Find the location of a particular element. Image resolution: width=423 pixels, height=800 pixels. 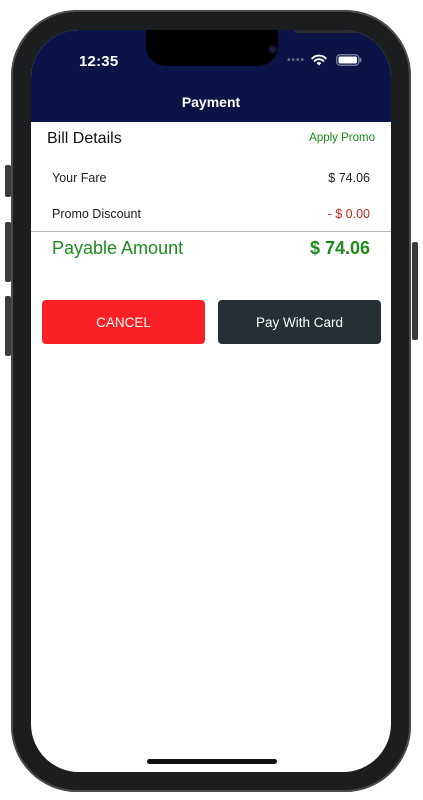

home-indicator is located at coordinates (212, 761).